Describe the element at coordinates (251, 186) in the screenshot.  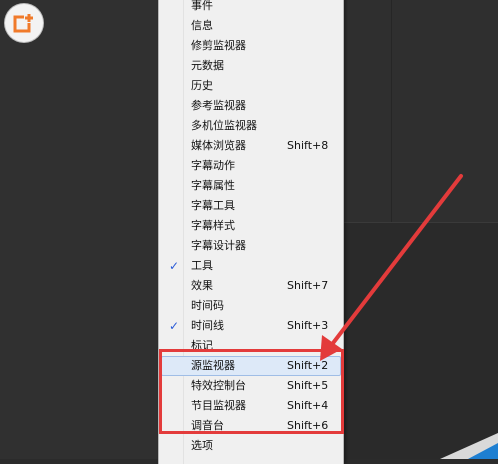
I see `menu-item-9: 字幕属性` at that location.